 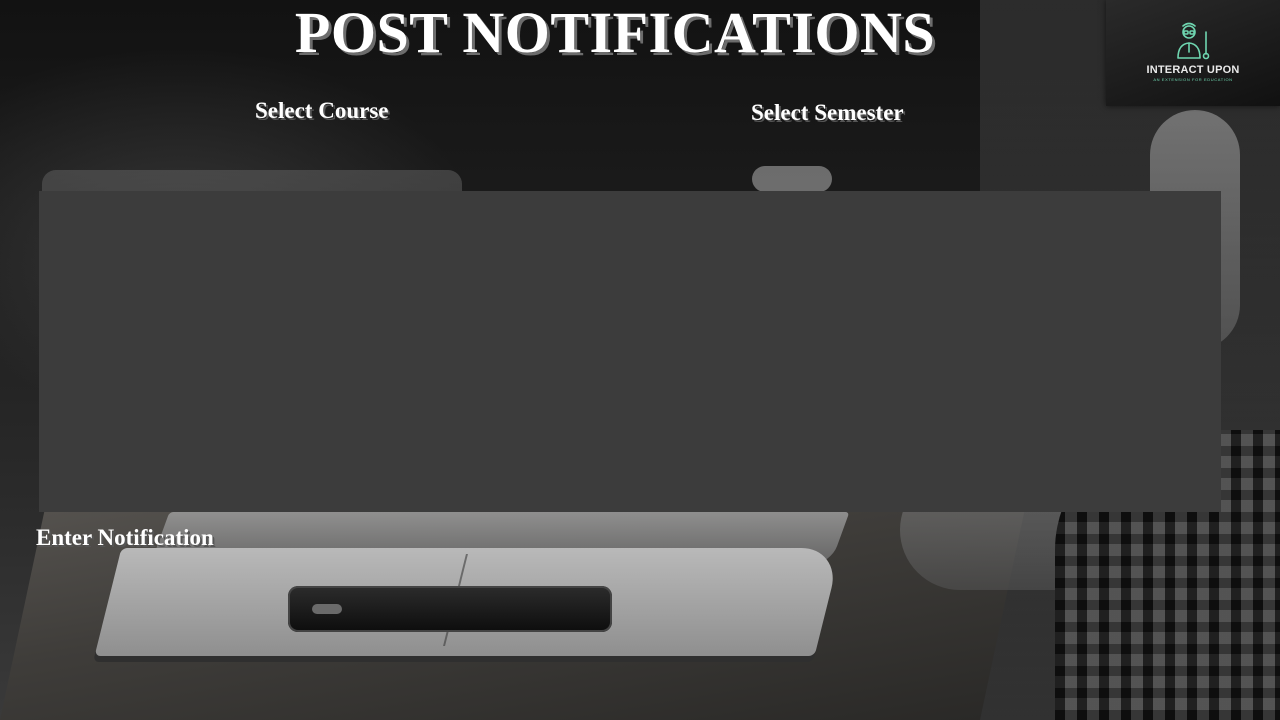 What do you see at coordinates (792, 179) in the screenshot?
I see `background-fingers` at bounding box center [792, 179].